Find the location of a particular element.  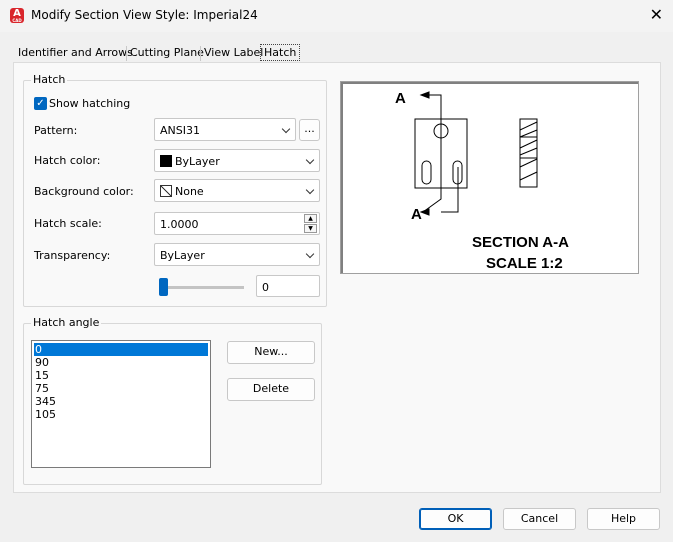

pattern-dropdown: ANSI31 is located at coordinates (225, 129).